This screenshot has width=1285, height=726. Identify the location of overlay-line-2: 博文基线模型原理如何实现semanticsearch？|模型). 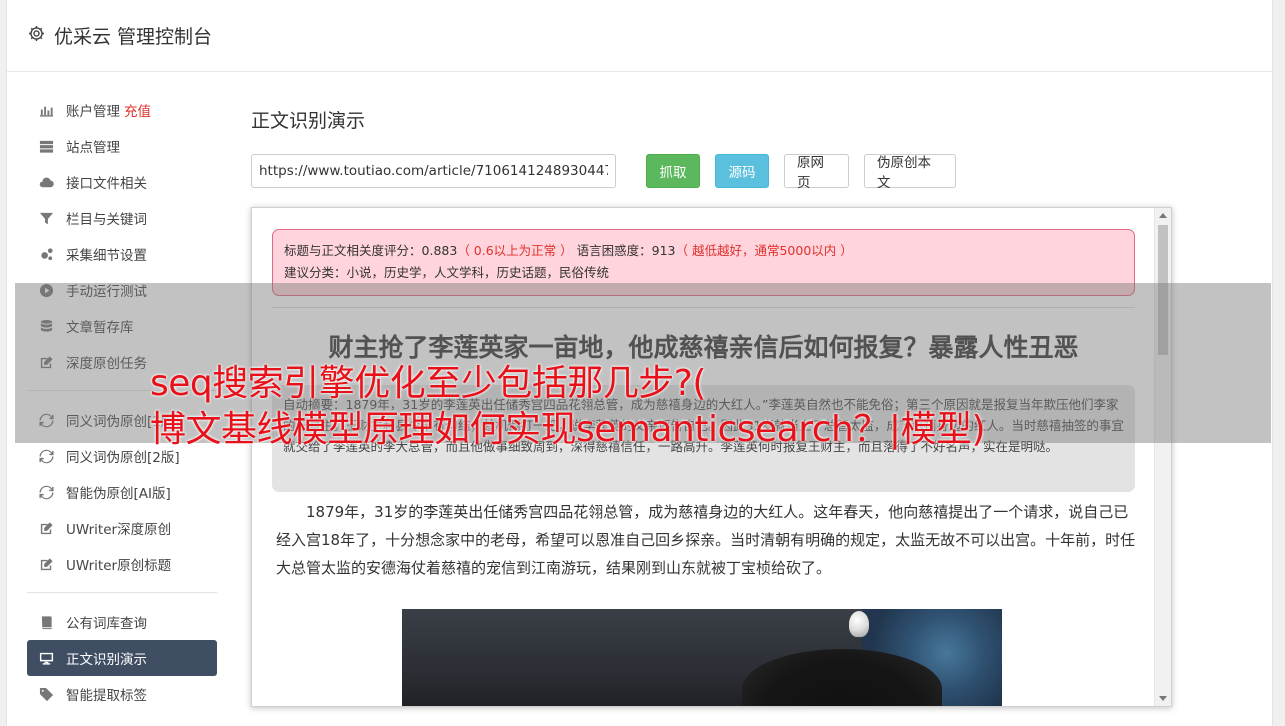
(568, 429).